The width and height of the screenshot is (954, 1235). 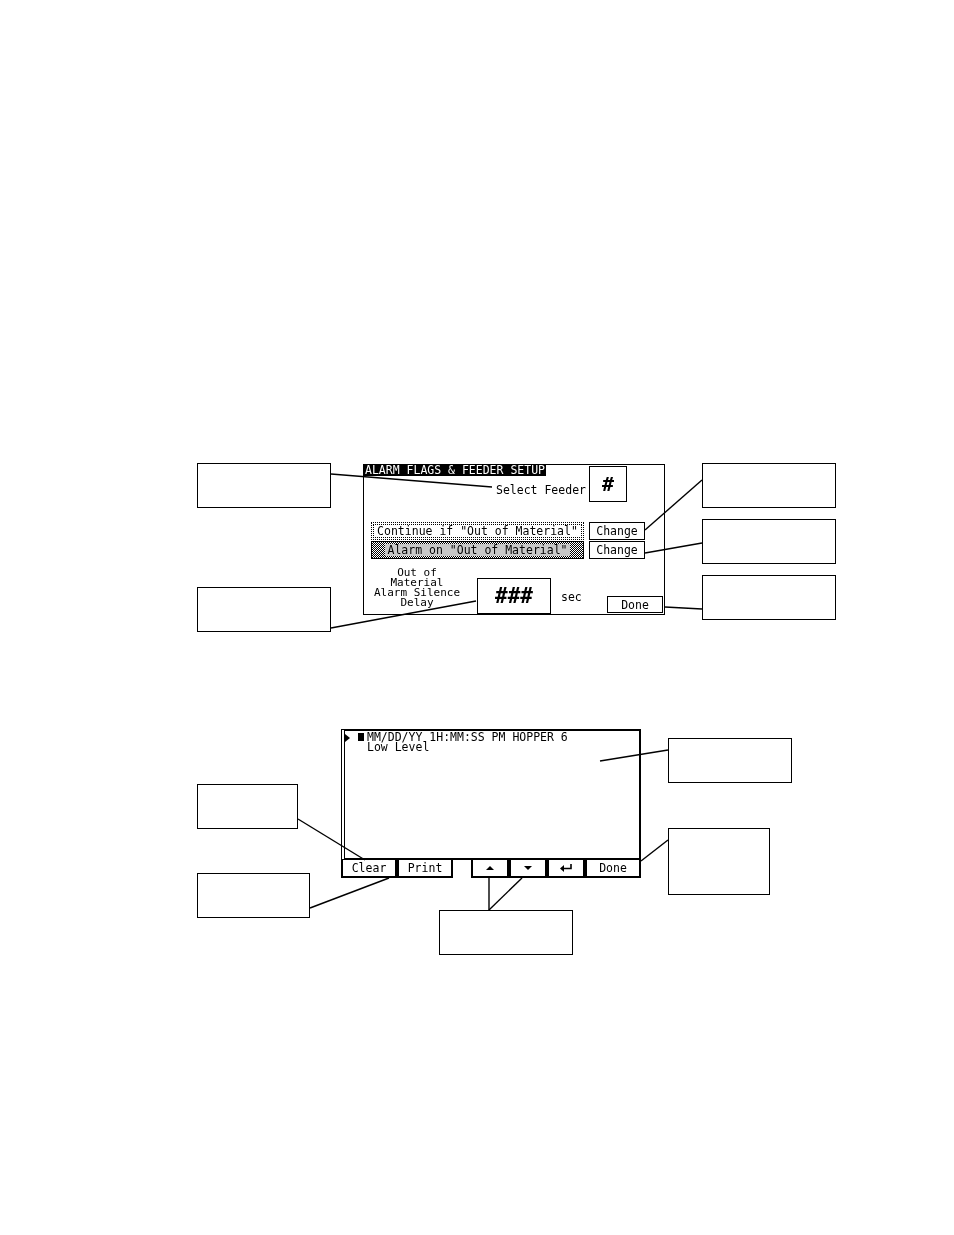 I want to click on enter-arrow-icon, so click(x=566, y=868).